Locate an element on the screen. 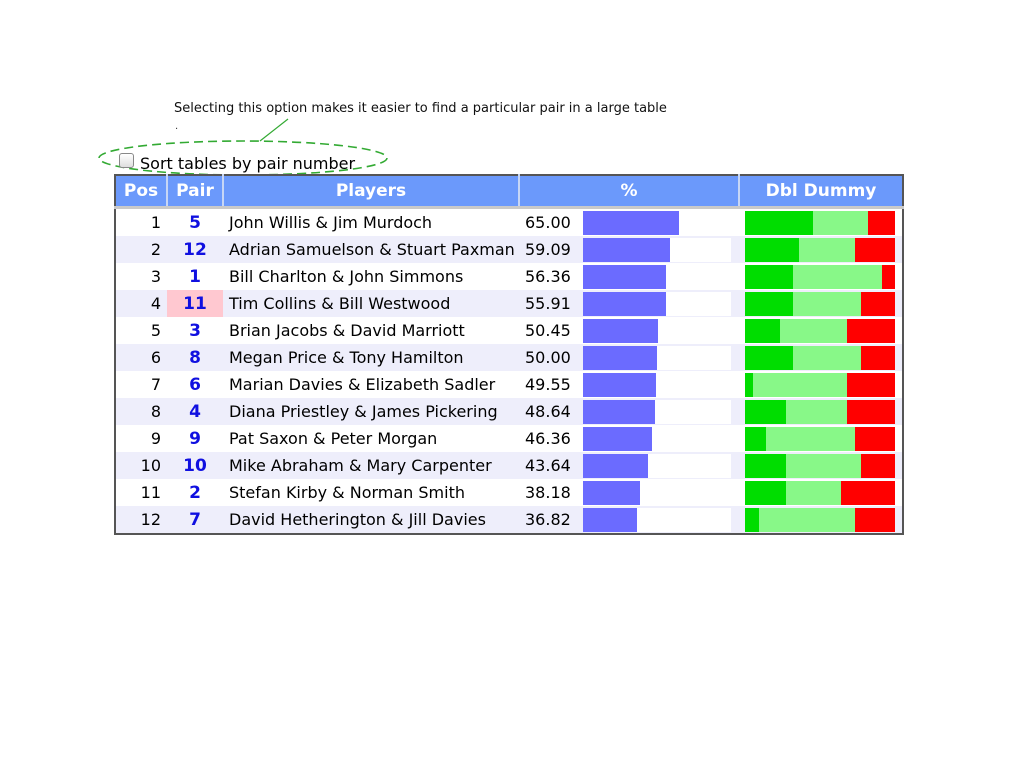 The width and height of the screenshot is (1024, 768). table-row: 1 5 John Willis & Jim Murdoch 65.00 is located at coordinates (509, 221).